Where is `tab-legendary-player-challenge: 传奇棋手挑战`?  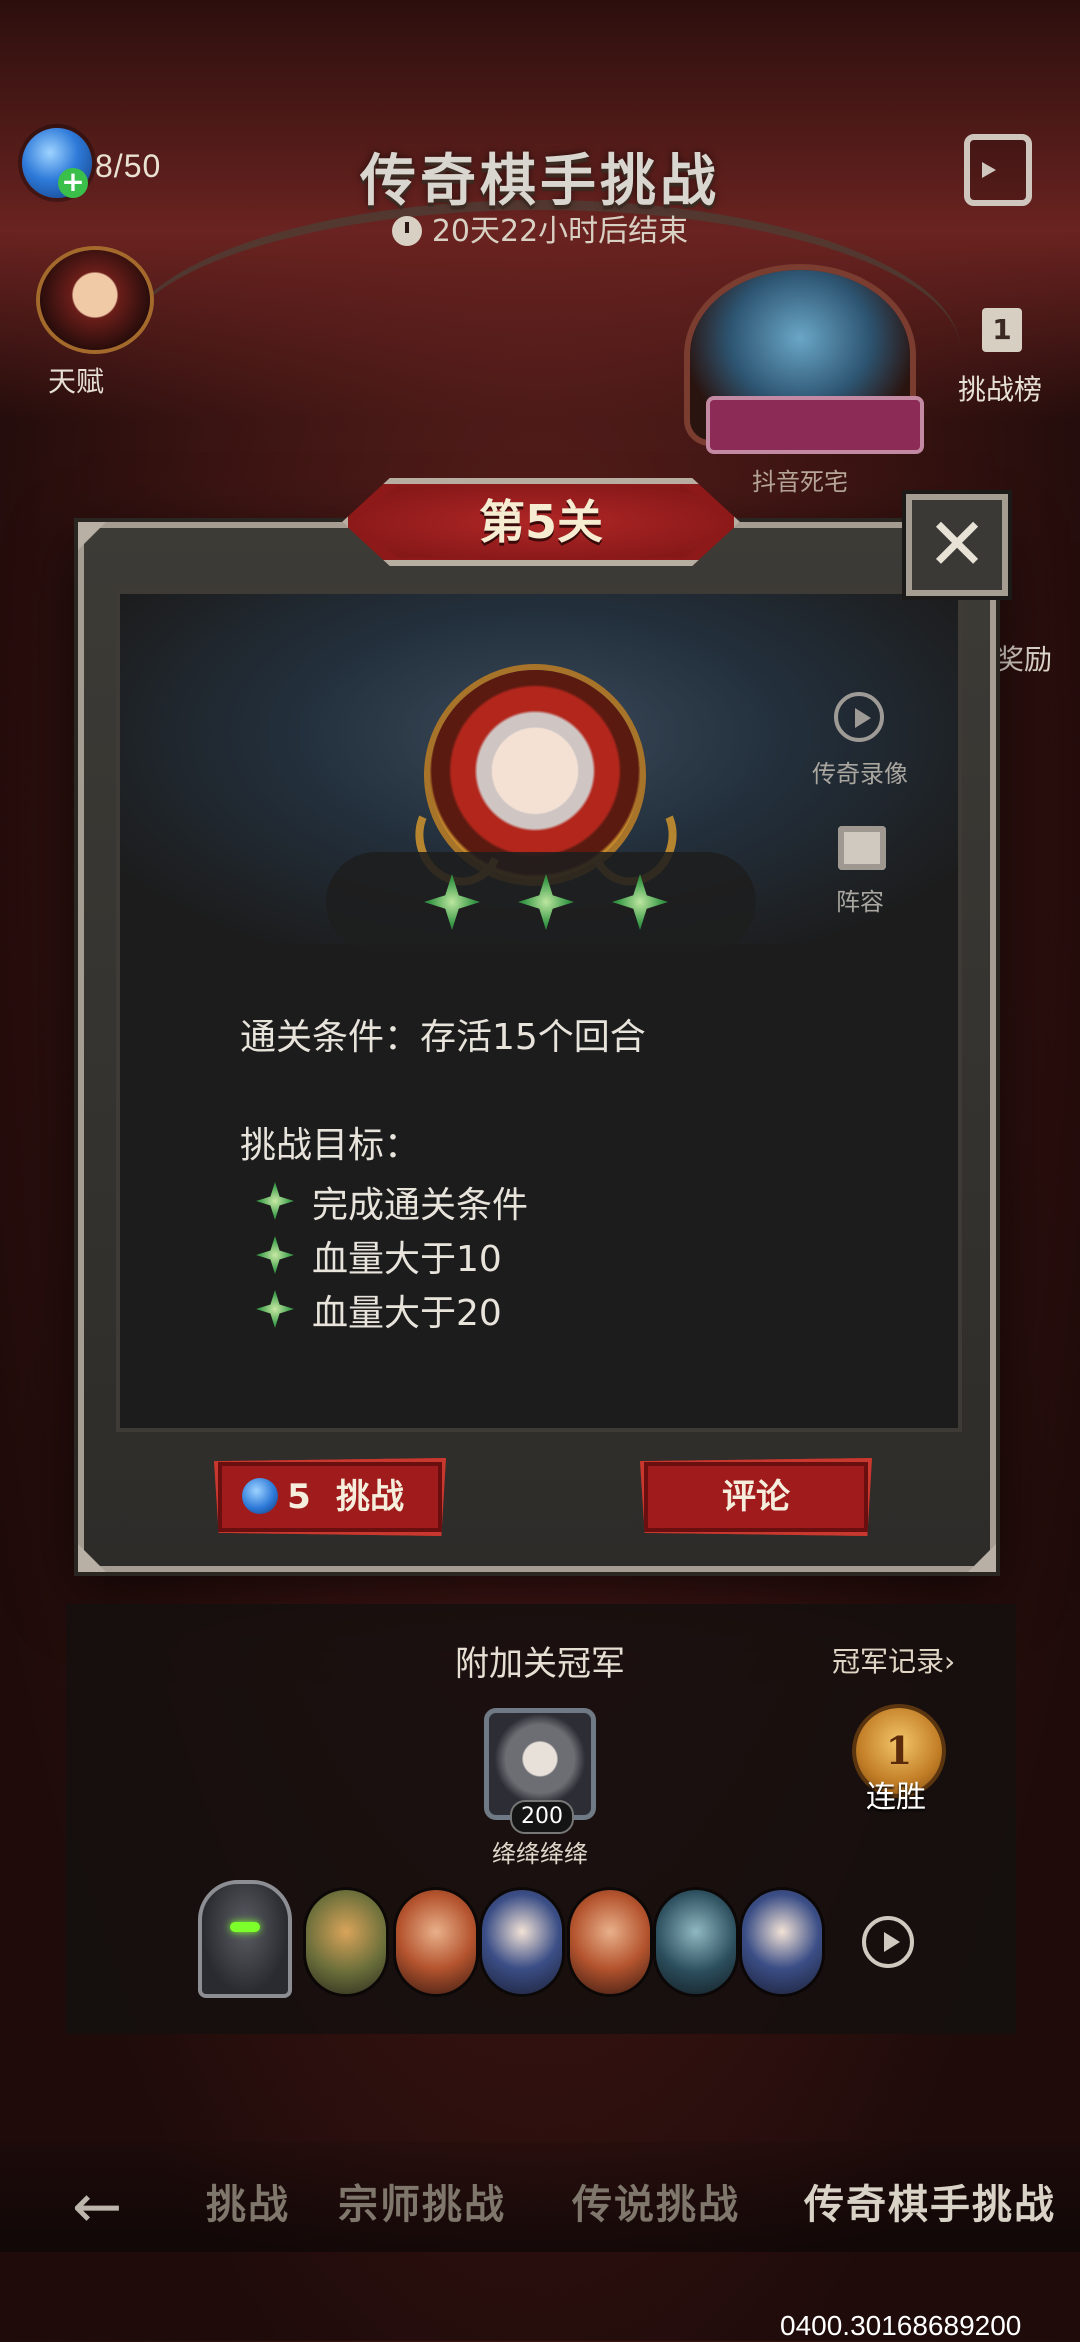
tab-legendary-player-challenge: 传奇棋手挑战 is located at coordinates (930, 2201).